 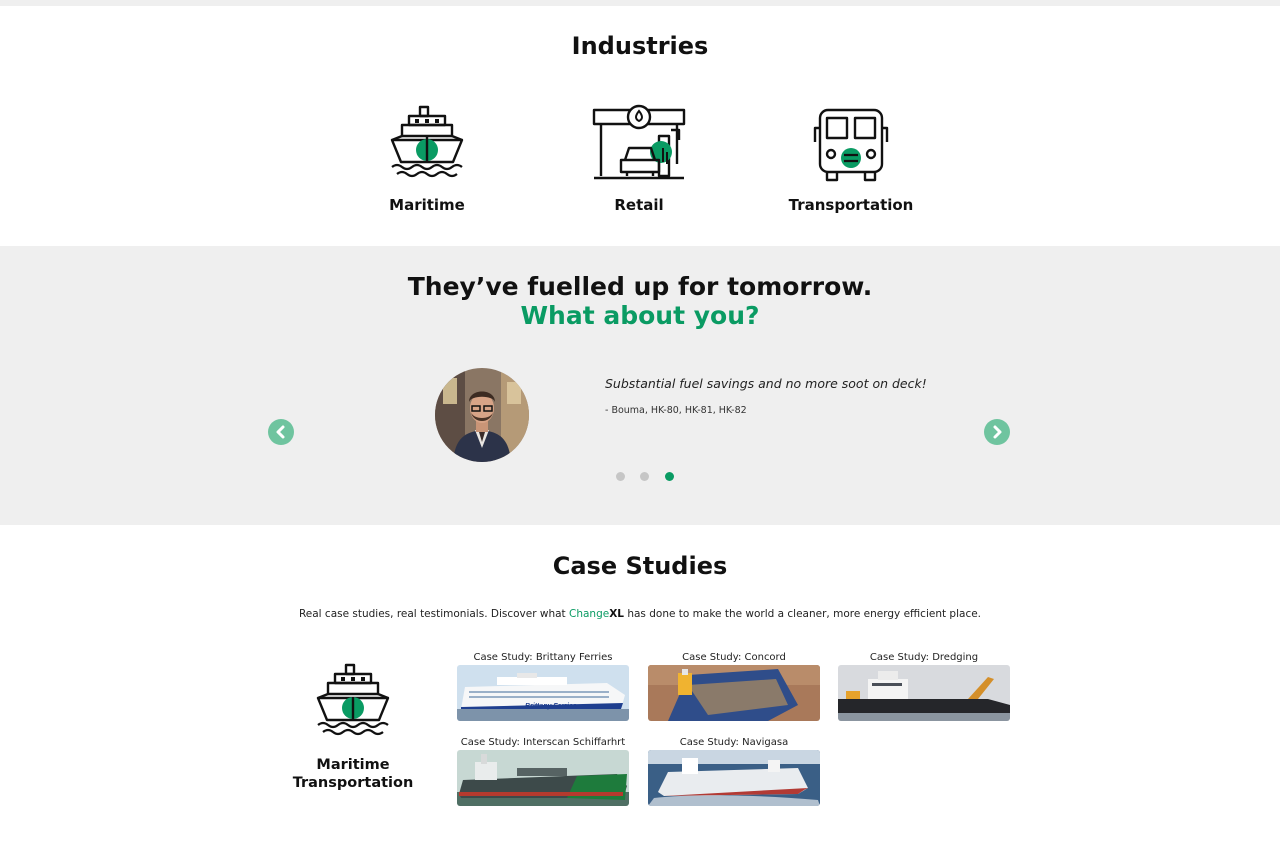 What do you see at coordinates (639, 205) in the screenshot?
I see `industry-label: Retail` at bounding box center [639, 205].